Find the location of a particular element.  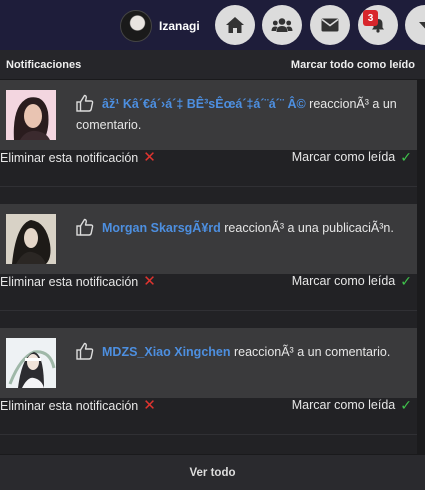

home-icon is located at coordinates (235, 25).